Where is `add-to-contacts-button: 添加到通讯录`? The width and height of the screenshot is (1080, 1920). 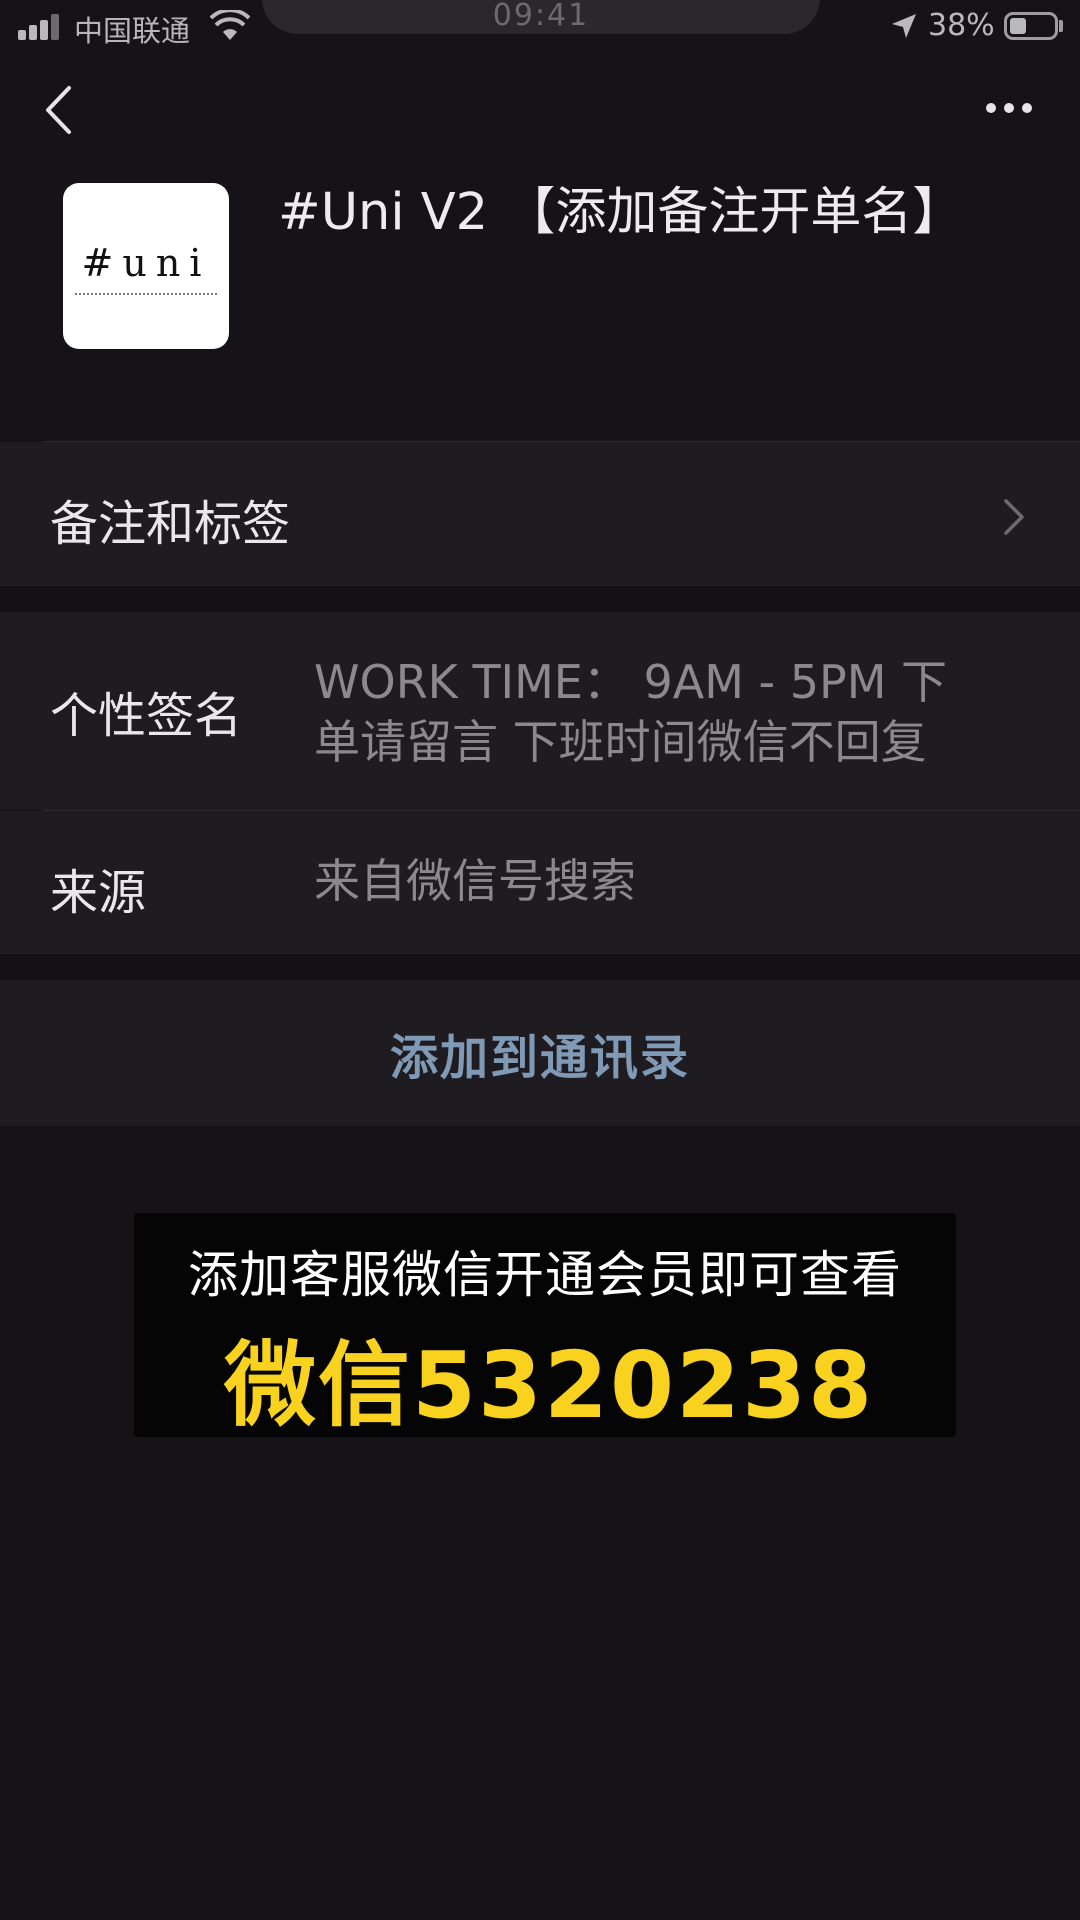 add-to-contacts-button: 添加到通讯录 is located at coordinates (540, 1053).